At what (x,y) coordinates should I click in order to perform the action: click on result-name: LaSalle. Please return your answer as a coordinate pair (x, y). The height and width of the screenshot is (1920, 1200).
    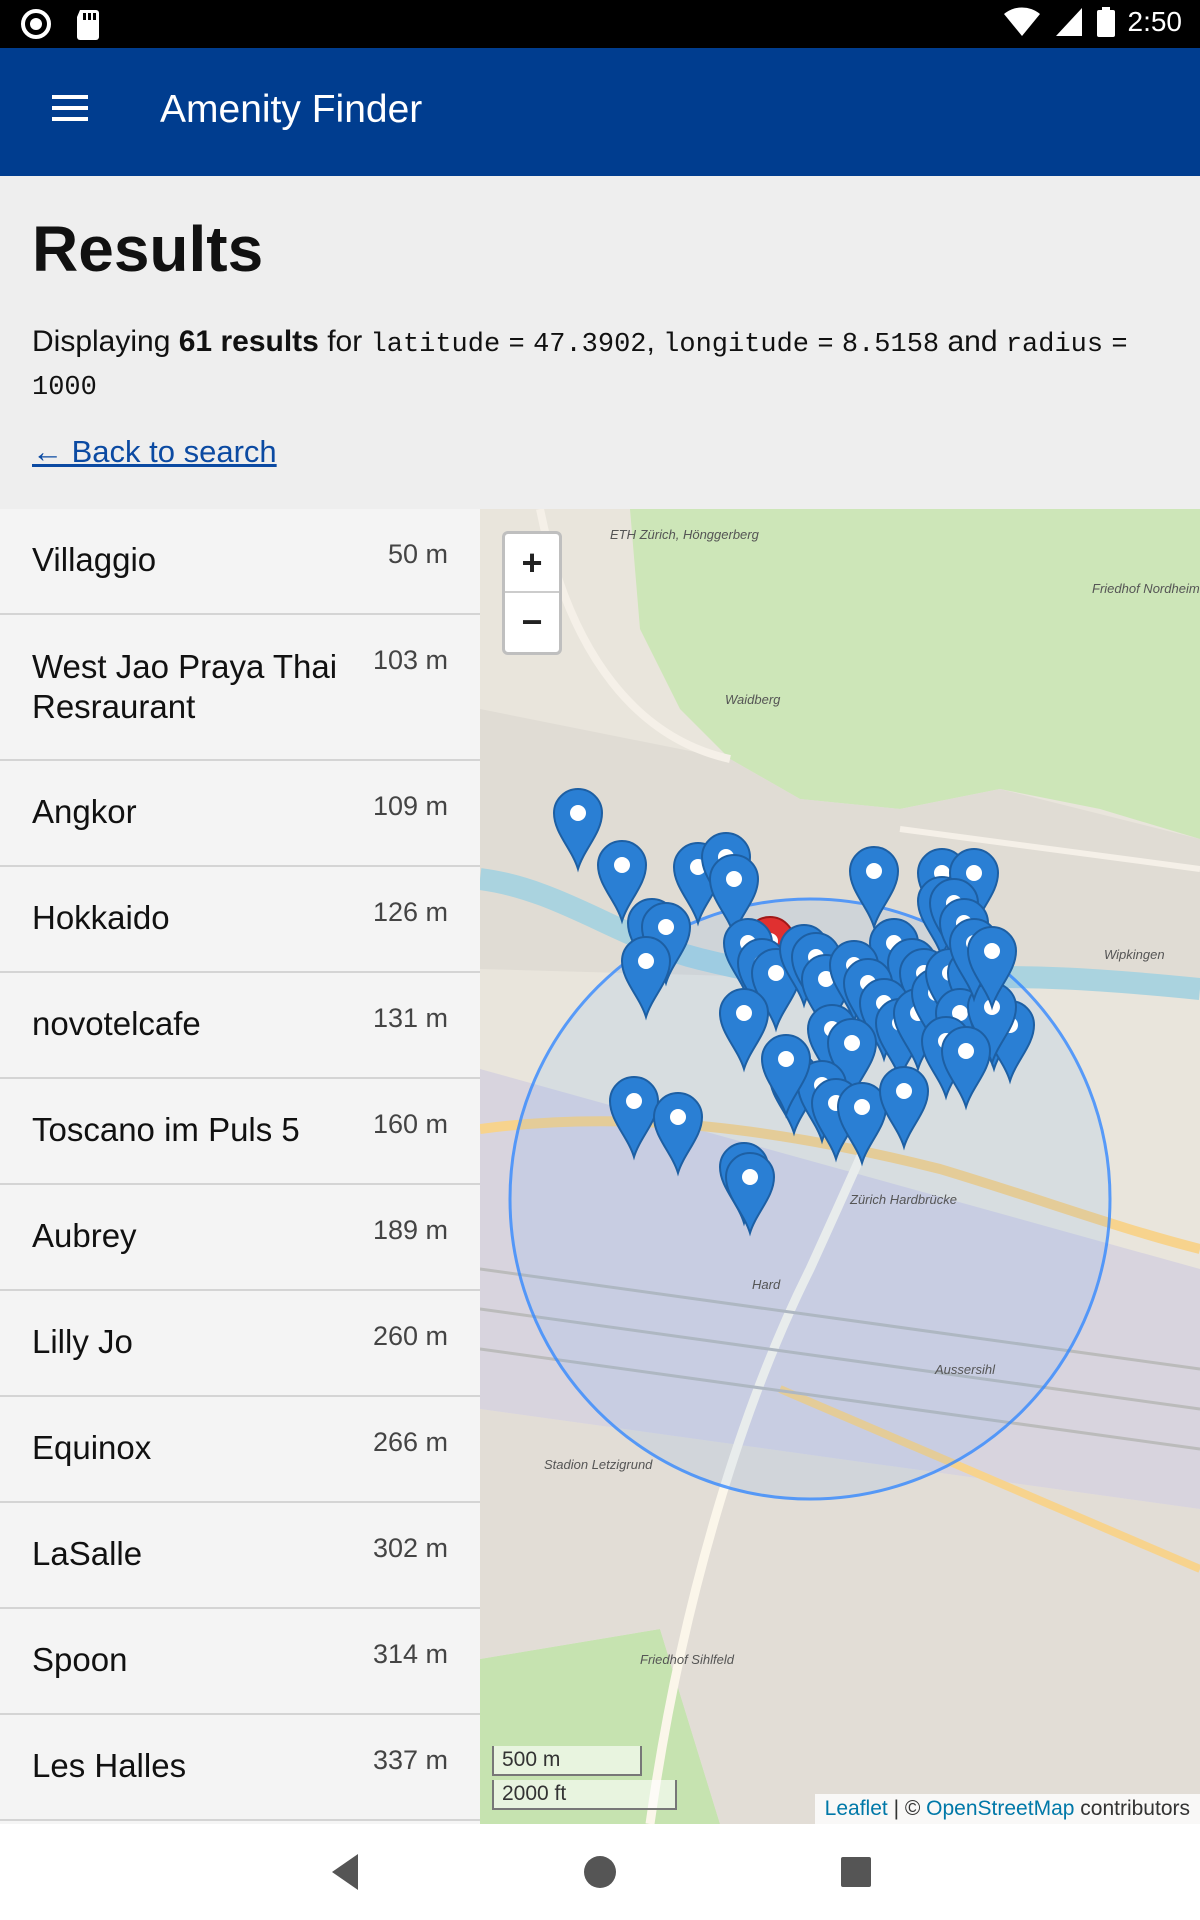
    Looking at the image, I should click on (87, 1553).